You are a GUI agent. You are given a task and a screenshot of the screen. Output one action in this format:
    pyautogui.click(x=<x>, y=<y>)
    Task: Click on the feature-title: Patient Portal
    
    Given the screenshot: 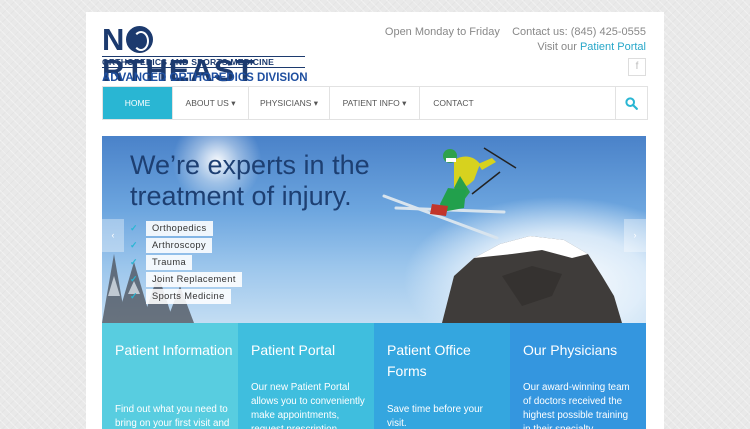 What is the action you would take?
    pyautogui.click(x=293, y=350)
    